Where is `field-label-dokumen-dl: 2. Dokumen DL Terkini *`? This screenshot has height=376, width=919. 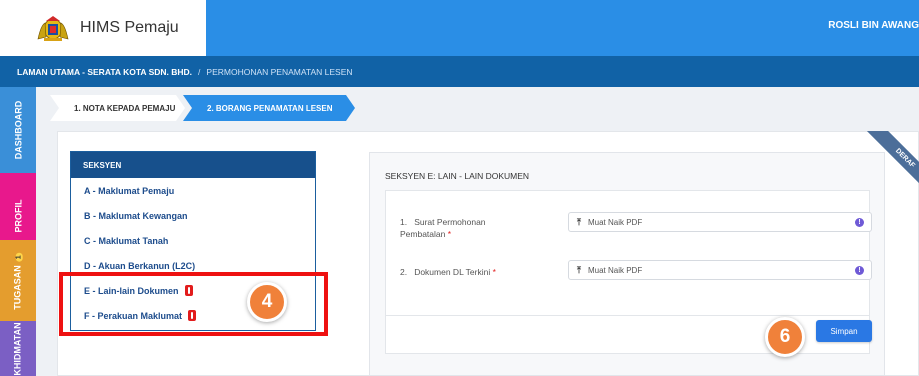
field-label-dokumen-dl: 2. Dokumen DL Terkini * is located at coordinates (475, 272).